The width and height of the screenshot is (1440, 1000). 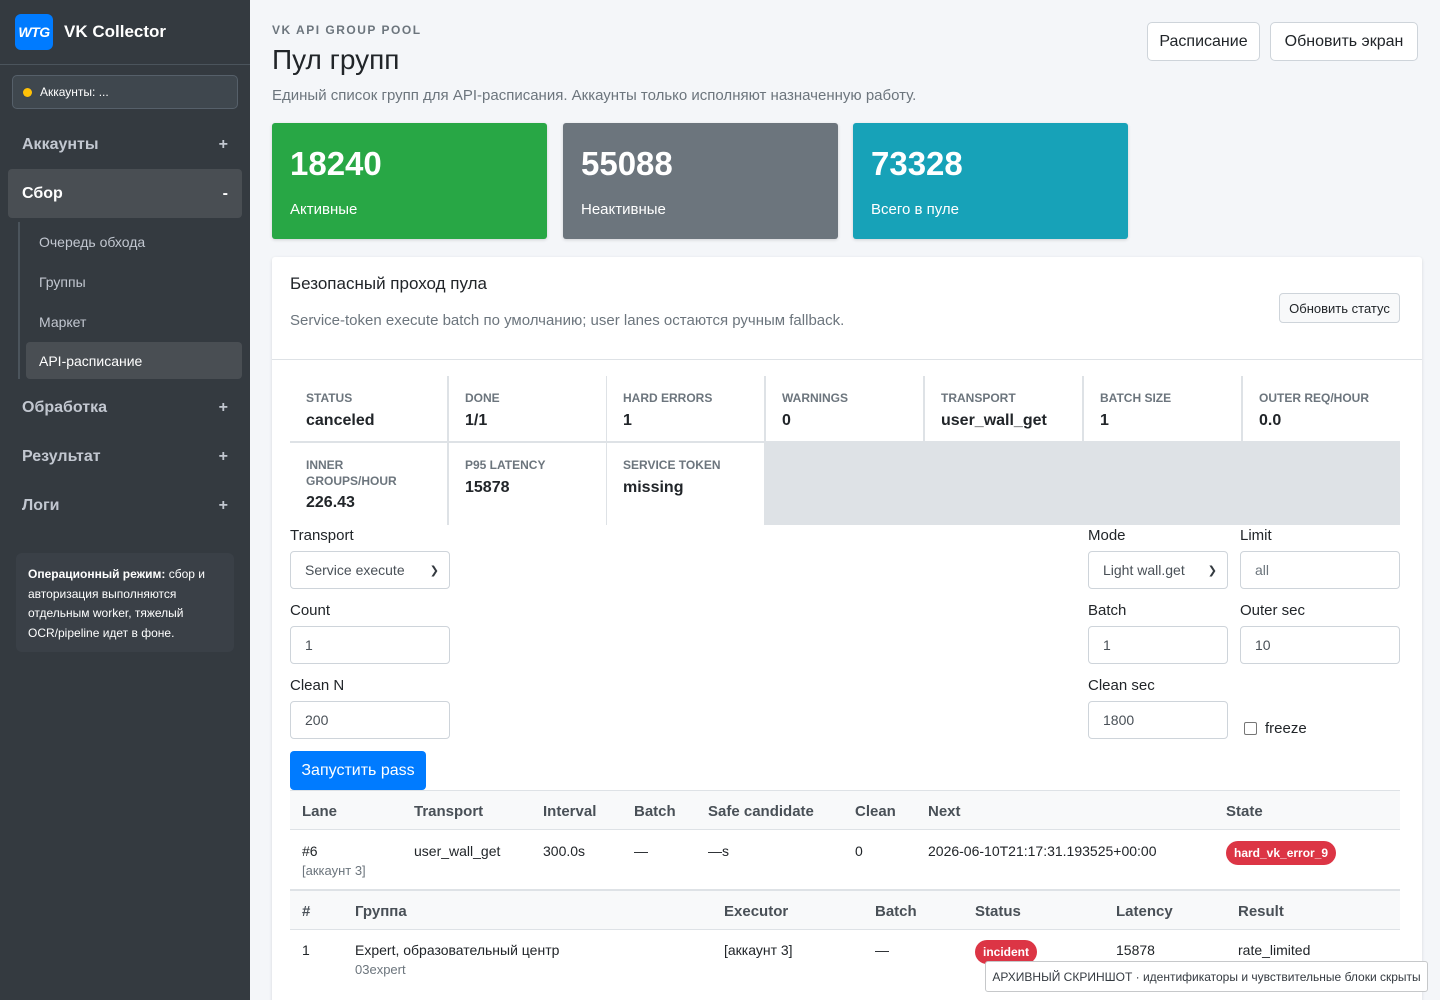 What do you see at coordinates (1107, 610) in the screenshot?
I see `batch-label: Batch` at bounding box center [1107, 610].